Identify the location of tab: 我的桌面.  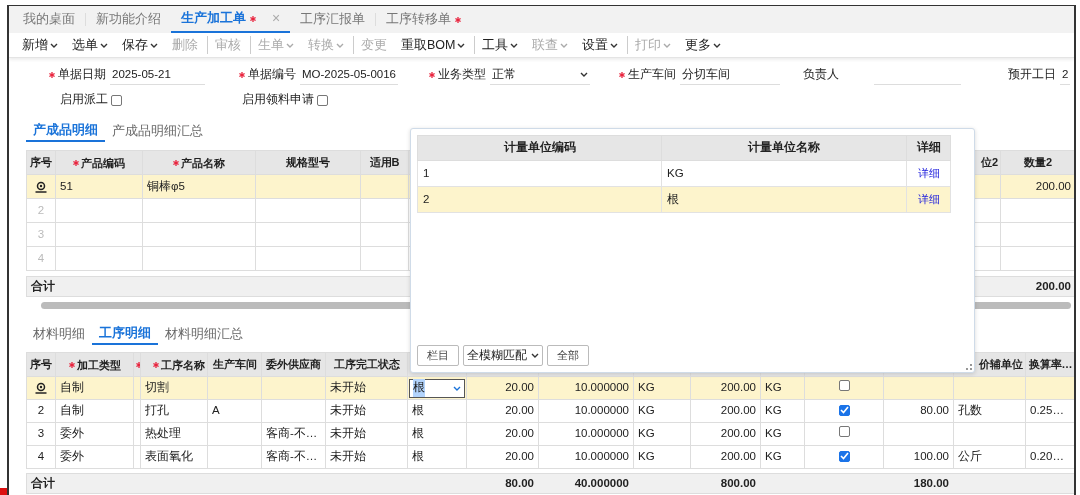
(49, 19).